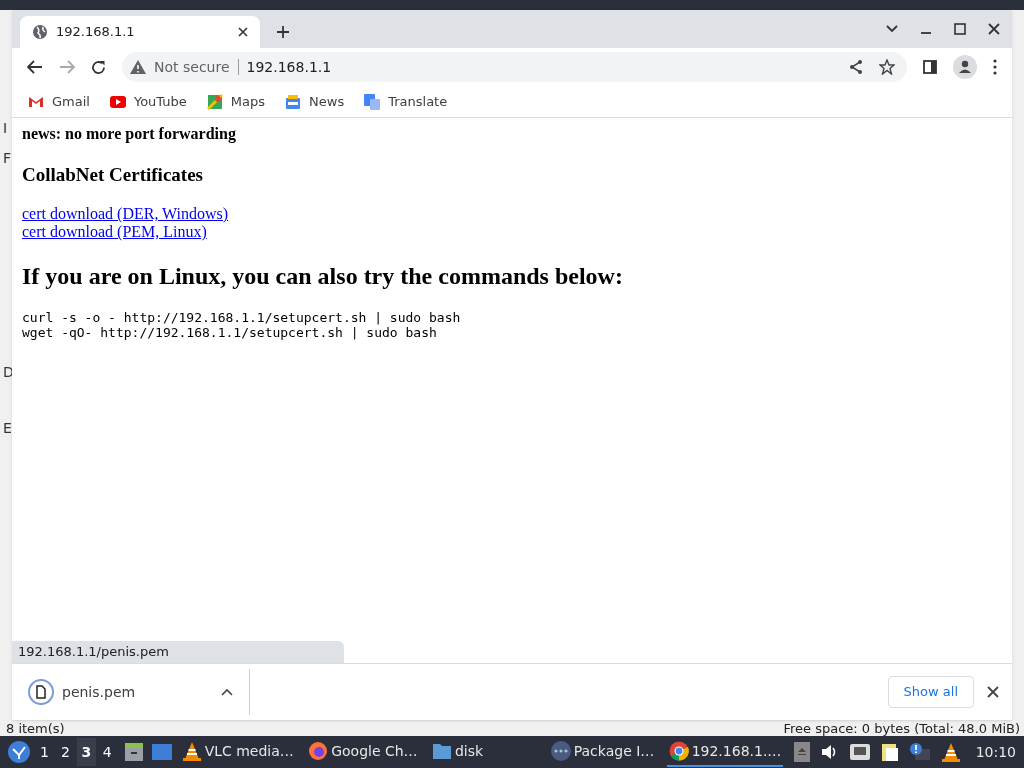 The image size is (1024, 768). I want to click on file-cabinet-icon, so click(133, 752).